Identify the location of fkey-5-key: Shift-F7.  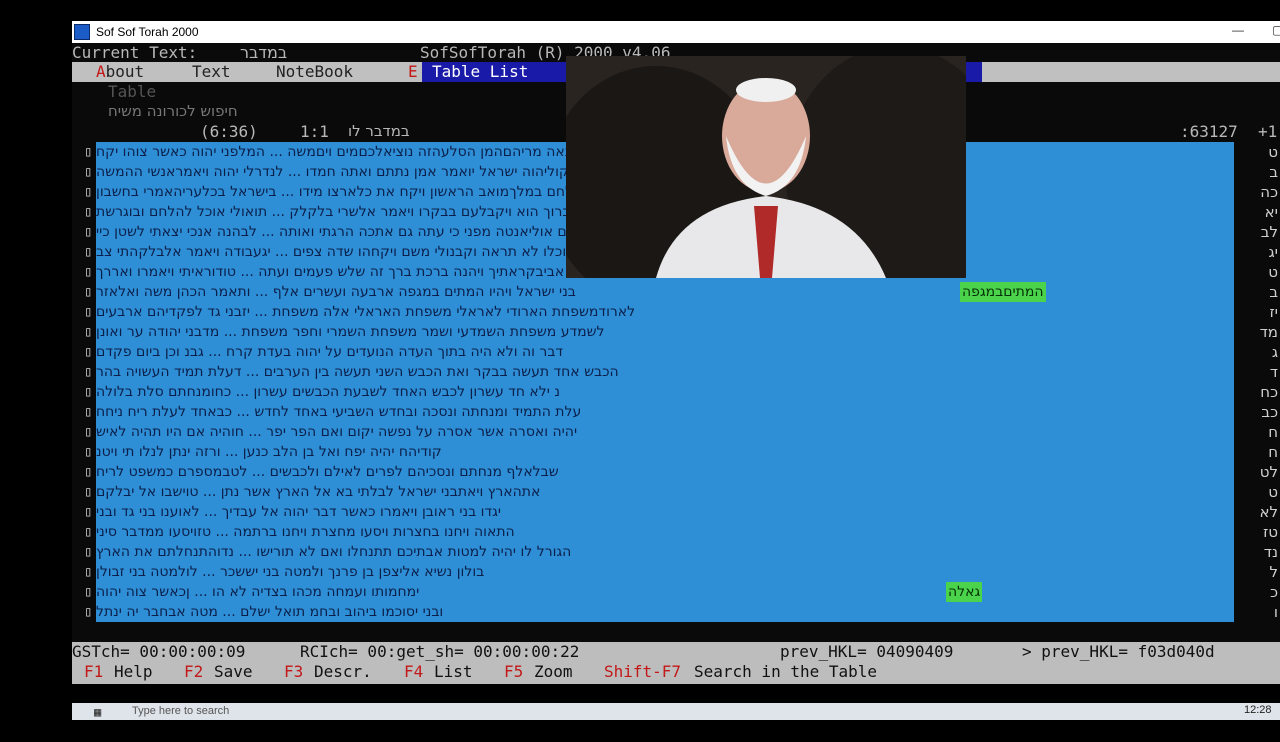
(642, 672).